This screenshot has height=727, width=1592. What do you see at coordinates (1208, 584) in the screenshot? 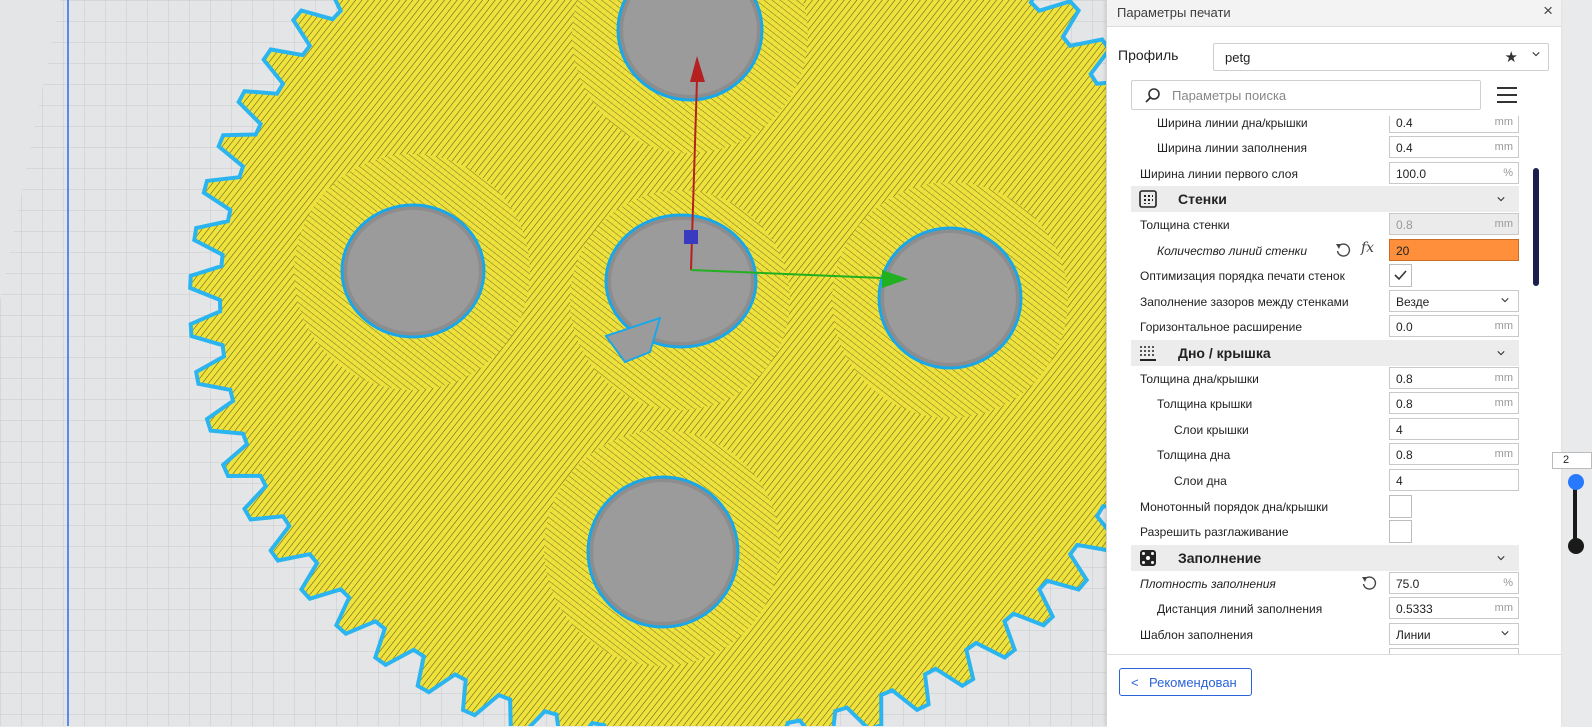
I see `setting-label: Плотность заполнения` at bounding box center [1208, 584].